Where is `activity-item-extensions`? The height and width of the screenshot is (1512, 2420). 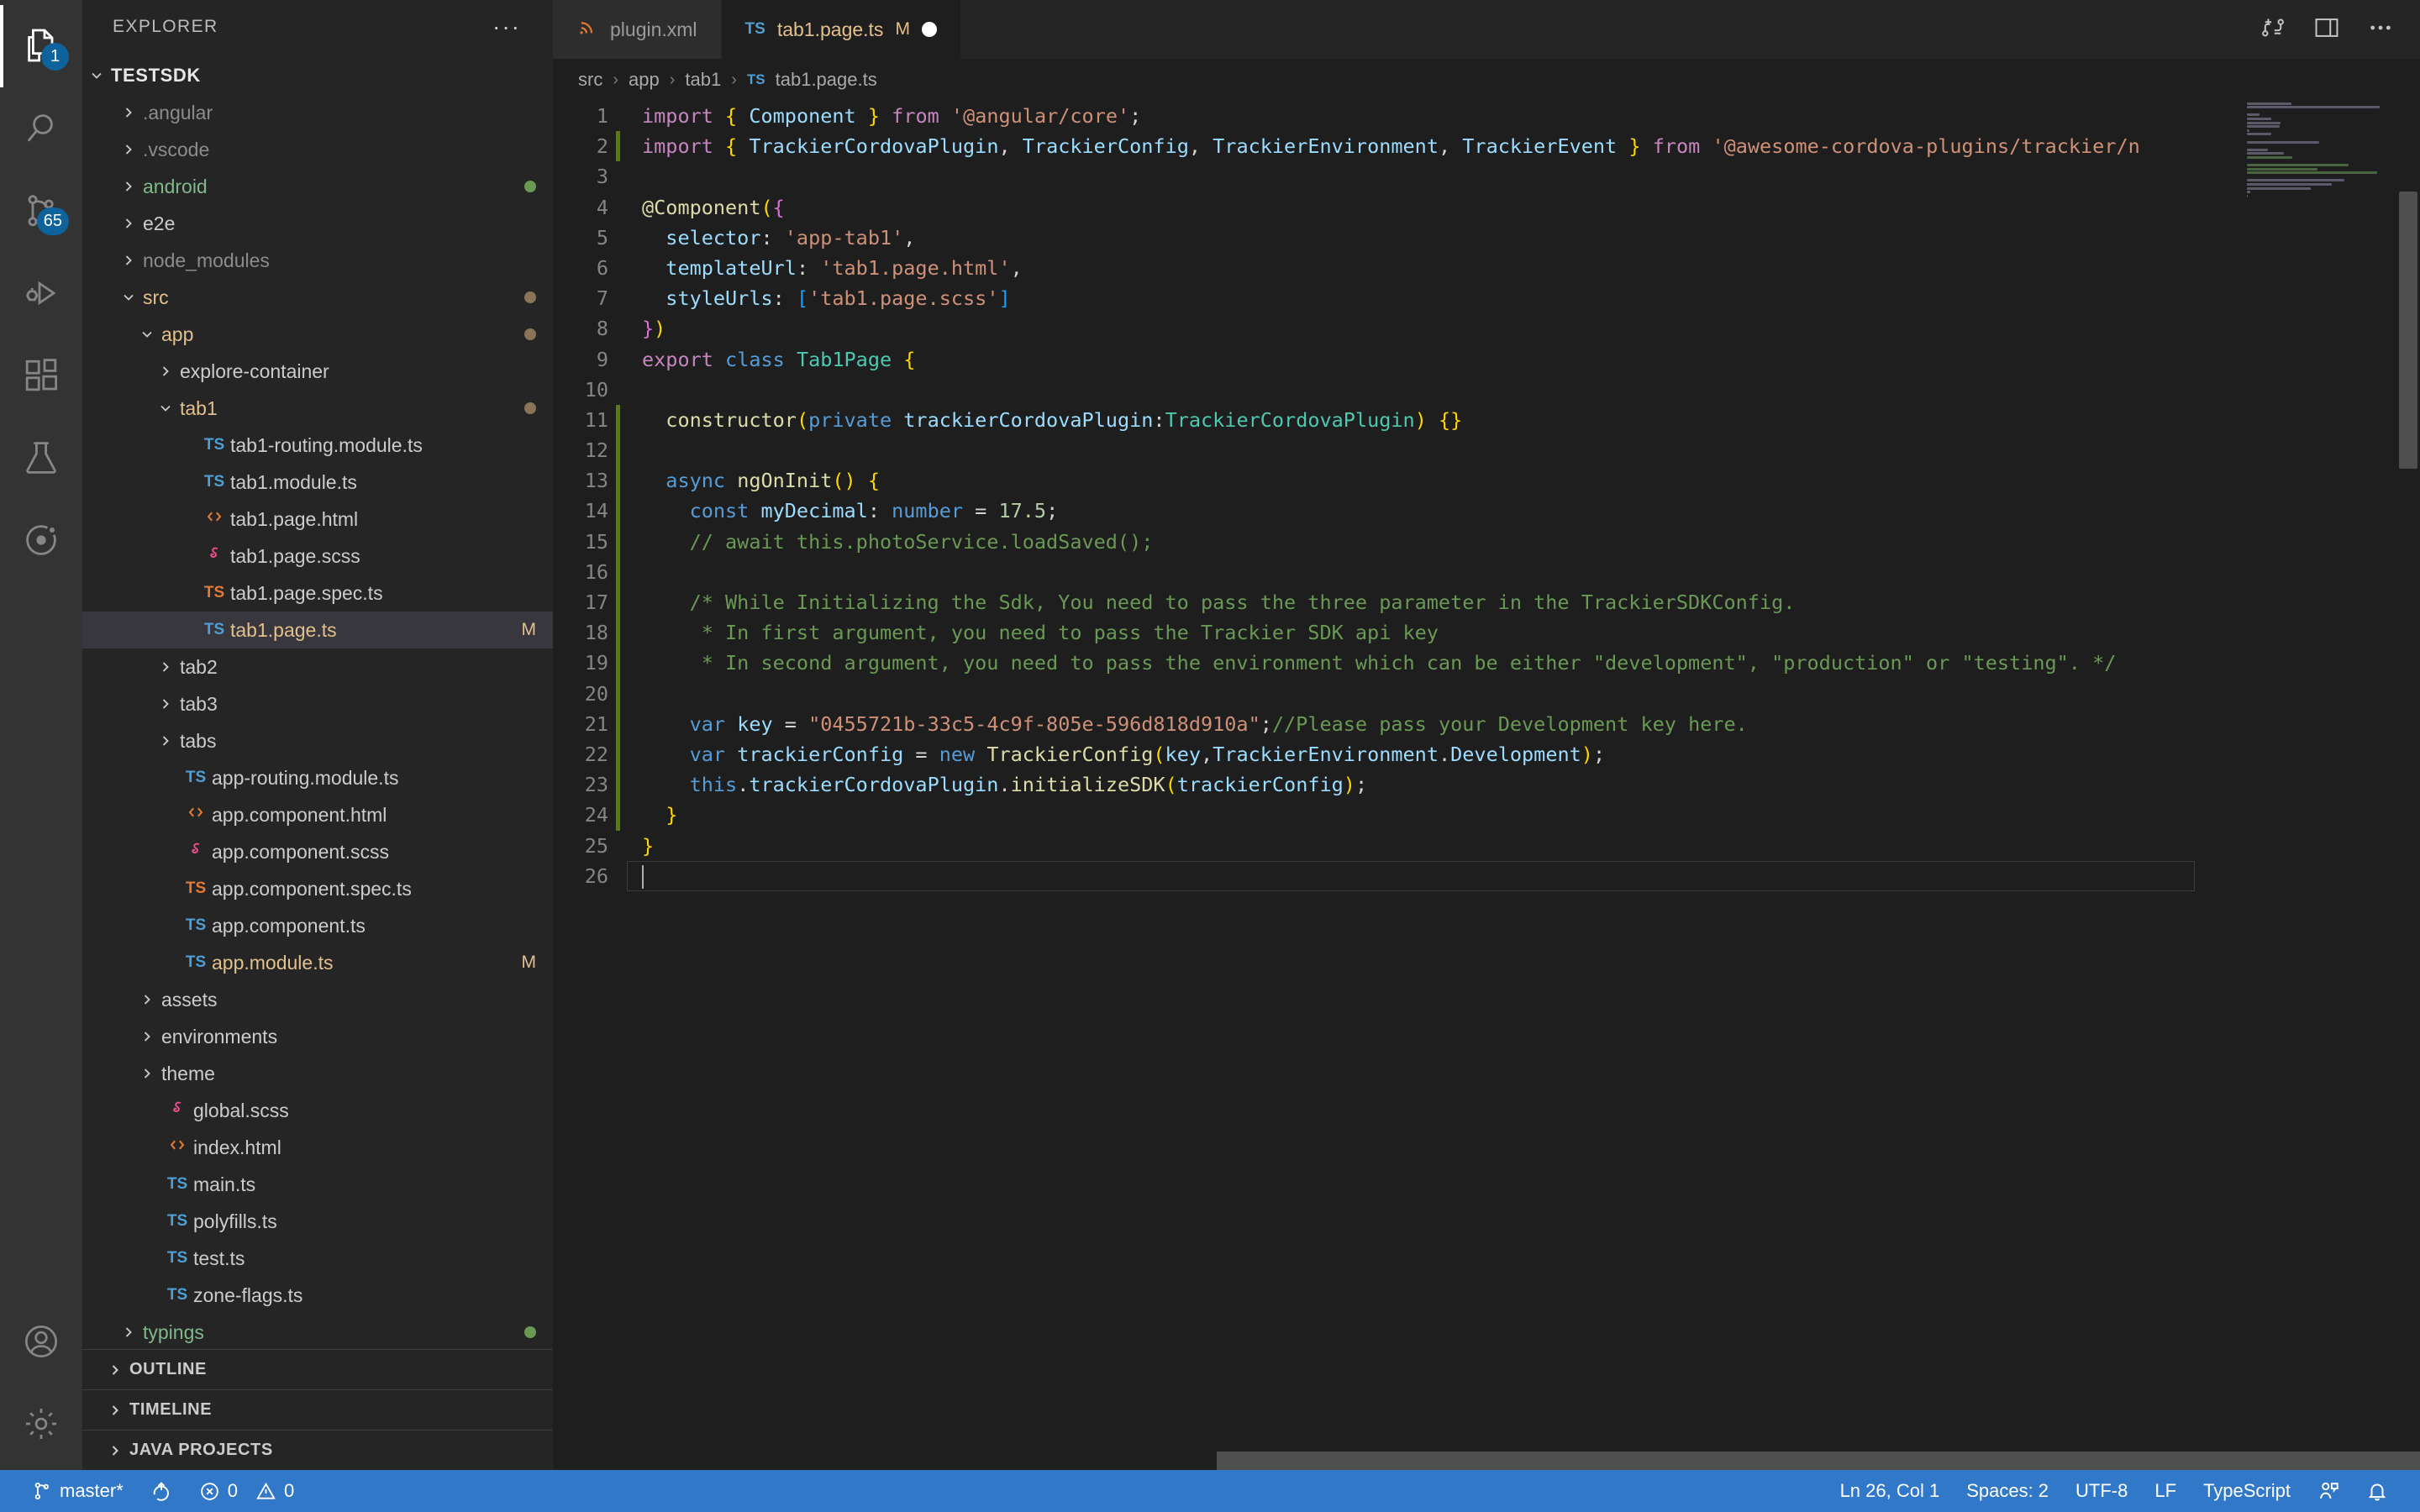 activity-item-extensions is located at coordinates (41, 375).